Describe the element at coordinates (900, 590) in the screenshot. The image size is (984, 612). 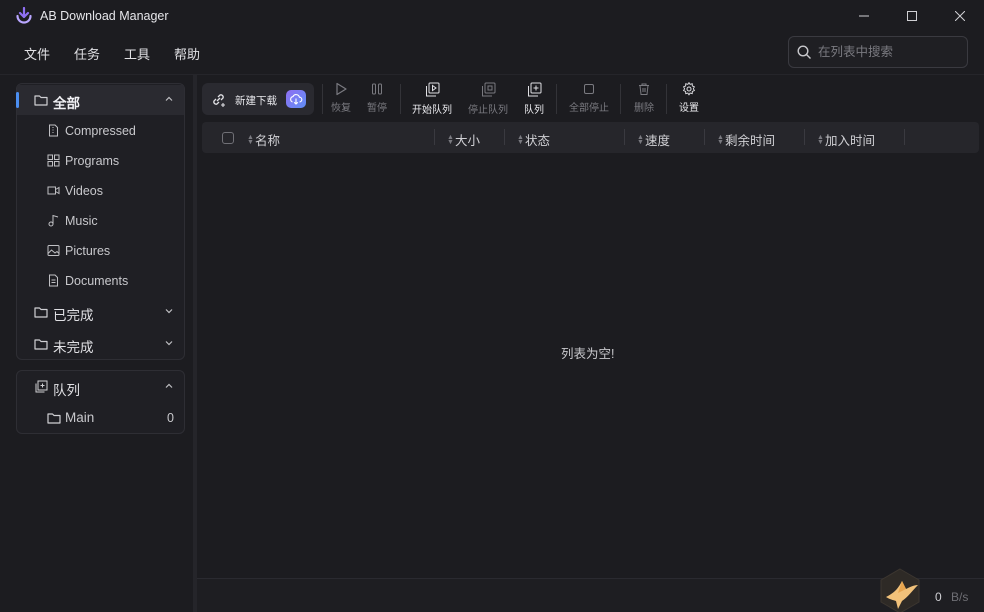
I see `bird-mascot-icon` at that location.